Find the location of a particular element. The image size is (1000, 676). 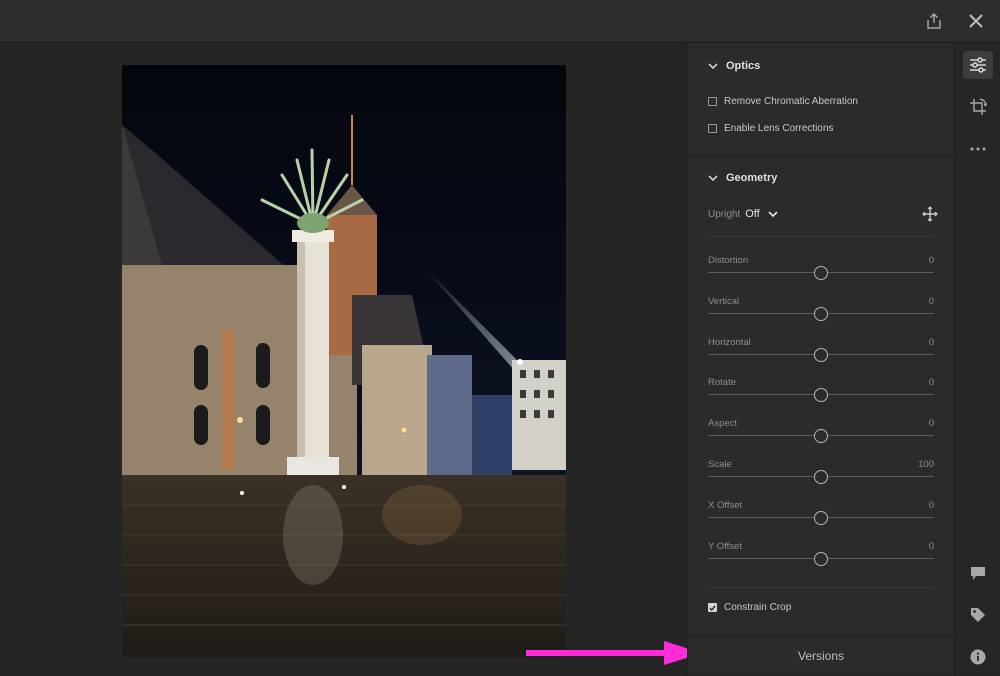

remove-chromatic-aberration-label: Remove Chromatic Aberration is located at coordinates (791, 101).